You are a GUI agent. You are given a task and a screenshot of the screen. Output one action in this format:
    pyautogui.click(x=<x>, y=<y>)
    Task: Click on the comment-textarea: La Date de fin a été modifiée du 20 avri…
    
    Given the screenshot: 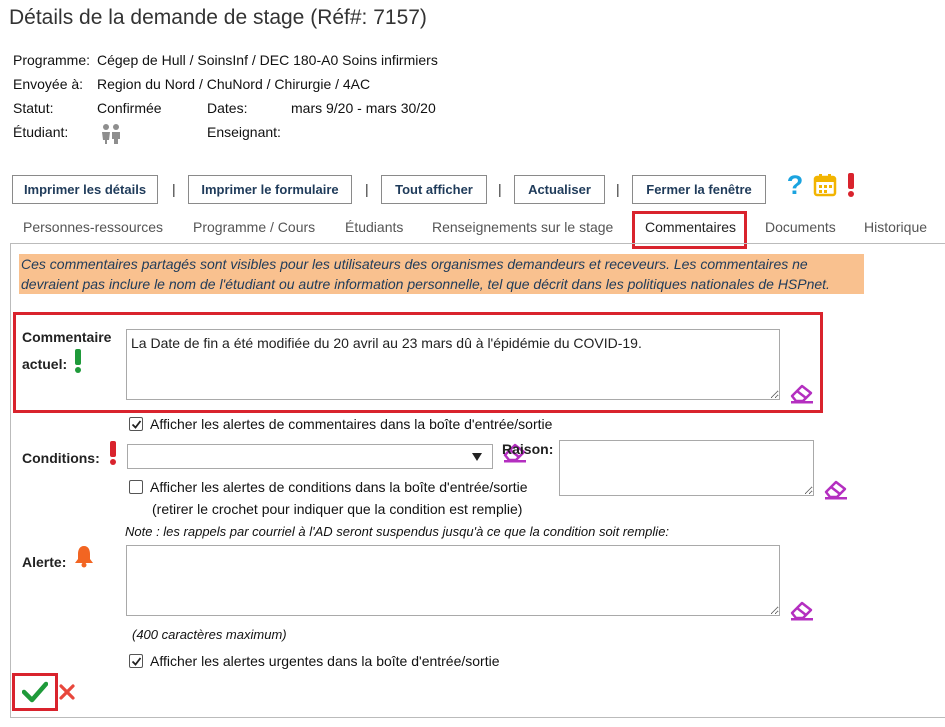 What is the action you would take?
    pyautogui.click(x=453, y=364)
    